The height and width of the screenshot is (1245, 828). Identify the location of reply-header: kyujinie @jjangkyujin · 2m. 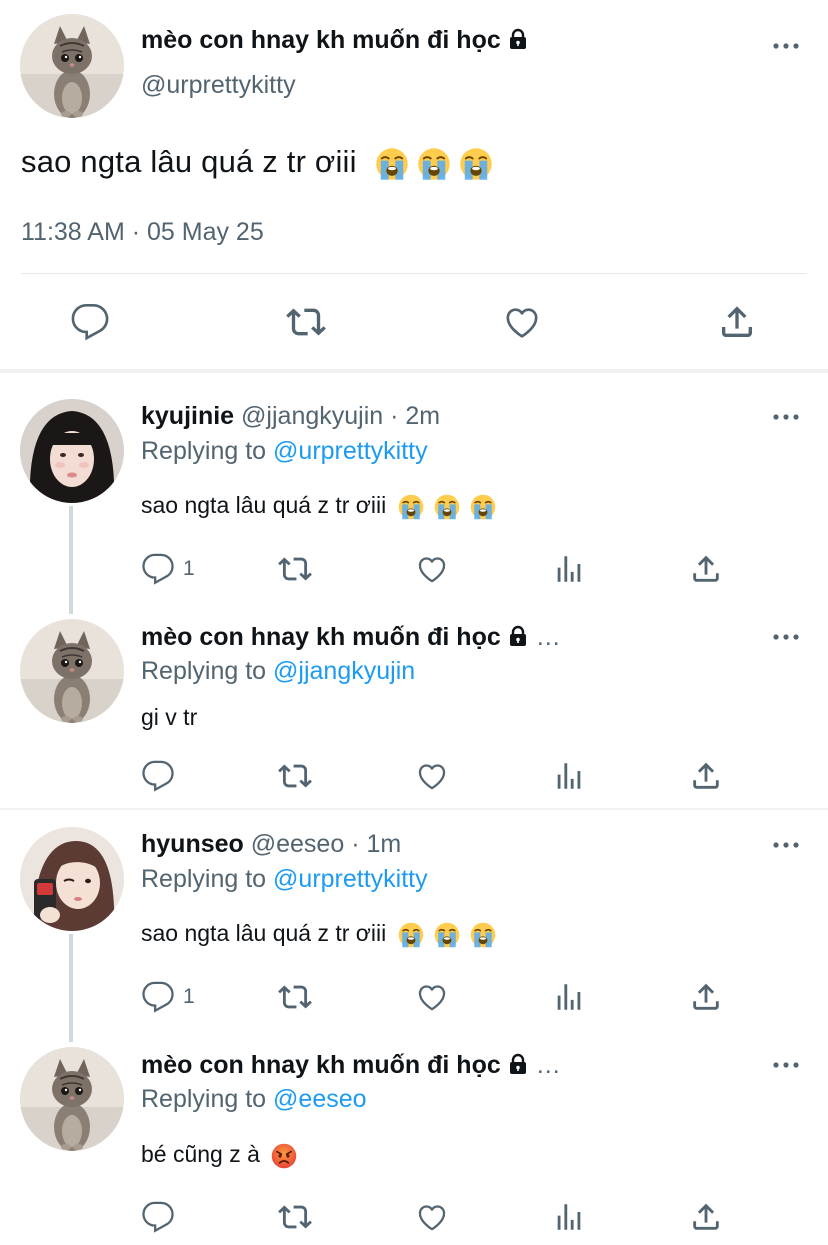
(290, 416).